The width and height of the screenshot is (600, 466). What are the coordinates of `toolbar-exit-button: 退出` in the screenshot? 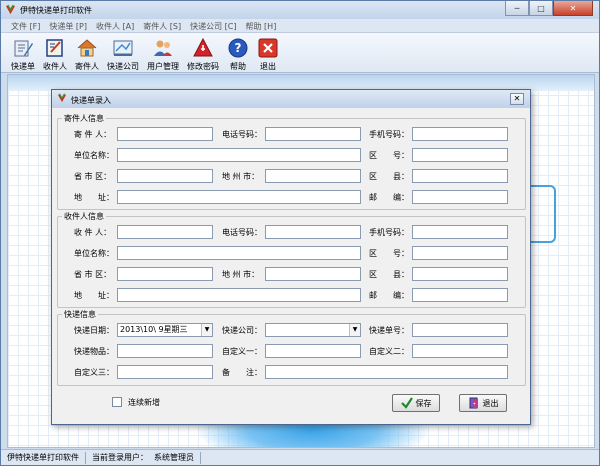 It's located at (268, 53).